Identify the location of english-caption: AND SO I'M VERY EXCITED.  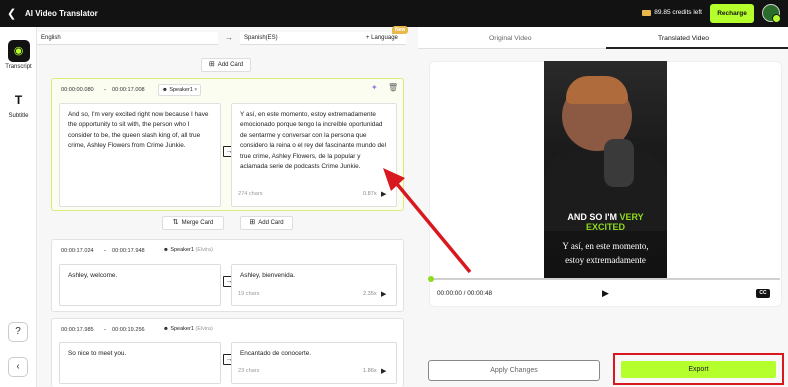
(605, 222).